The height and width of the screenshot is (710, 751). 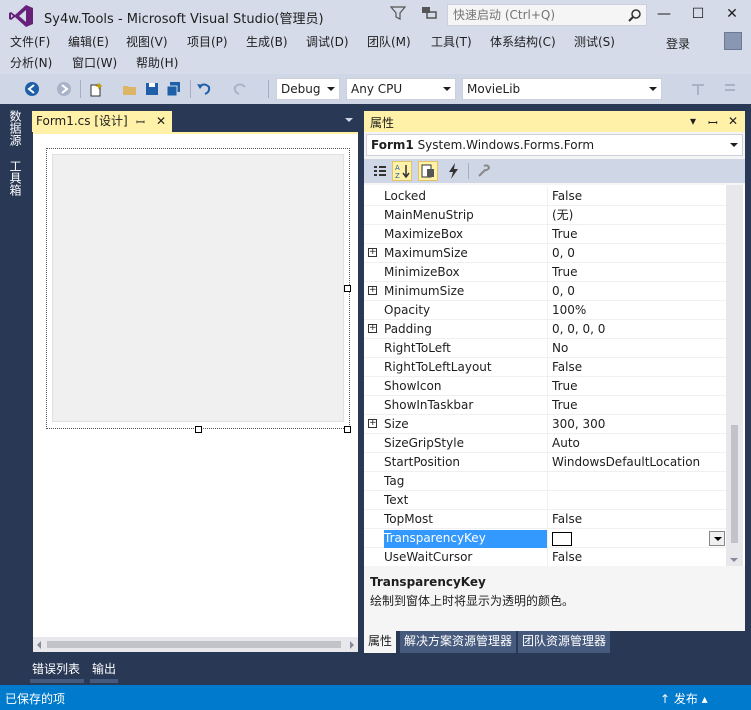 I want to click on property-row: RightToLeft No, so click(x=545, y=348).